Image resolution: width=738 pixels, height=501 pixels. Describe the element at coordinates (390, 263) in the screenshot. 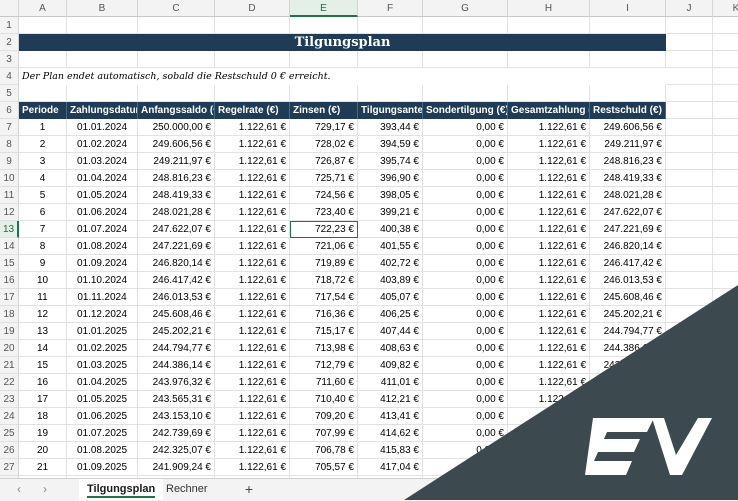

I see `table-cell: 402,72 €` at that location.